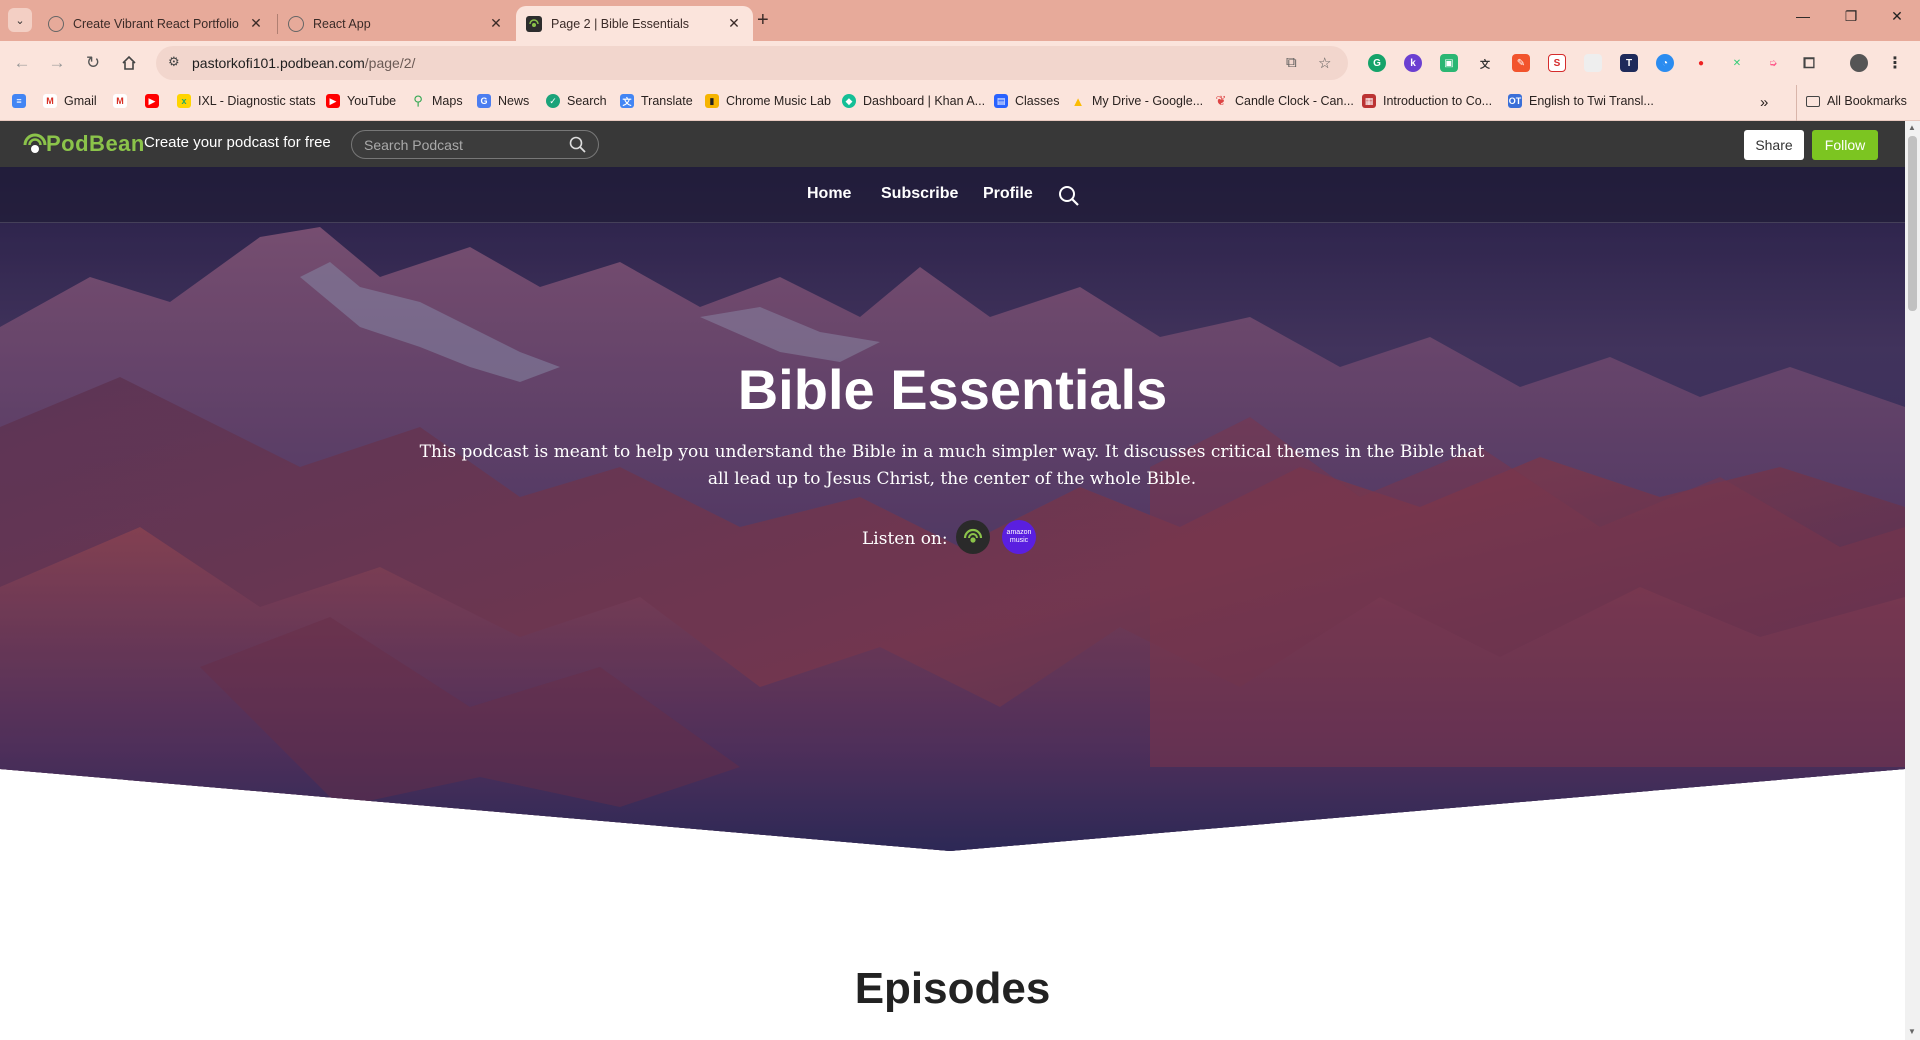  Describe the element at coordinates (361, 101) in the screenshot. I see `bookmark-youtube: ▶ YouTube` at that location.